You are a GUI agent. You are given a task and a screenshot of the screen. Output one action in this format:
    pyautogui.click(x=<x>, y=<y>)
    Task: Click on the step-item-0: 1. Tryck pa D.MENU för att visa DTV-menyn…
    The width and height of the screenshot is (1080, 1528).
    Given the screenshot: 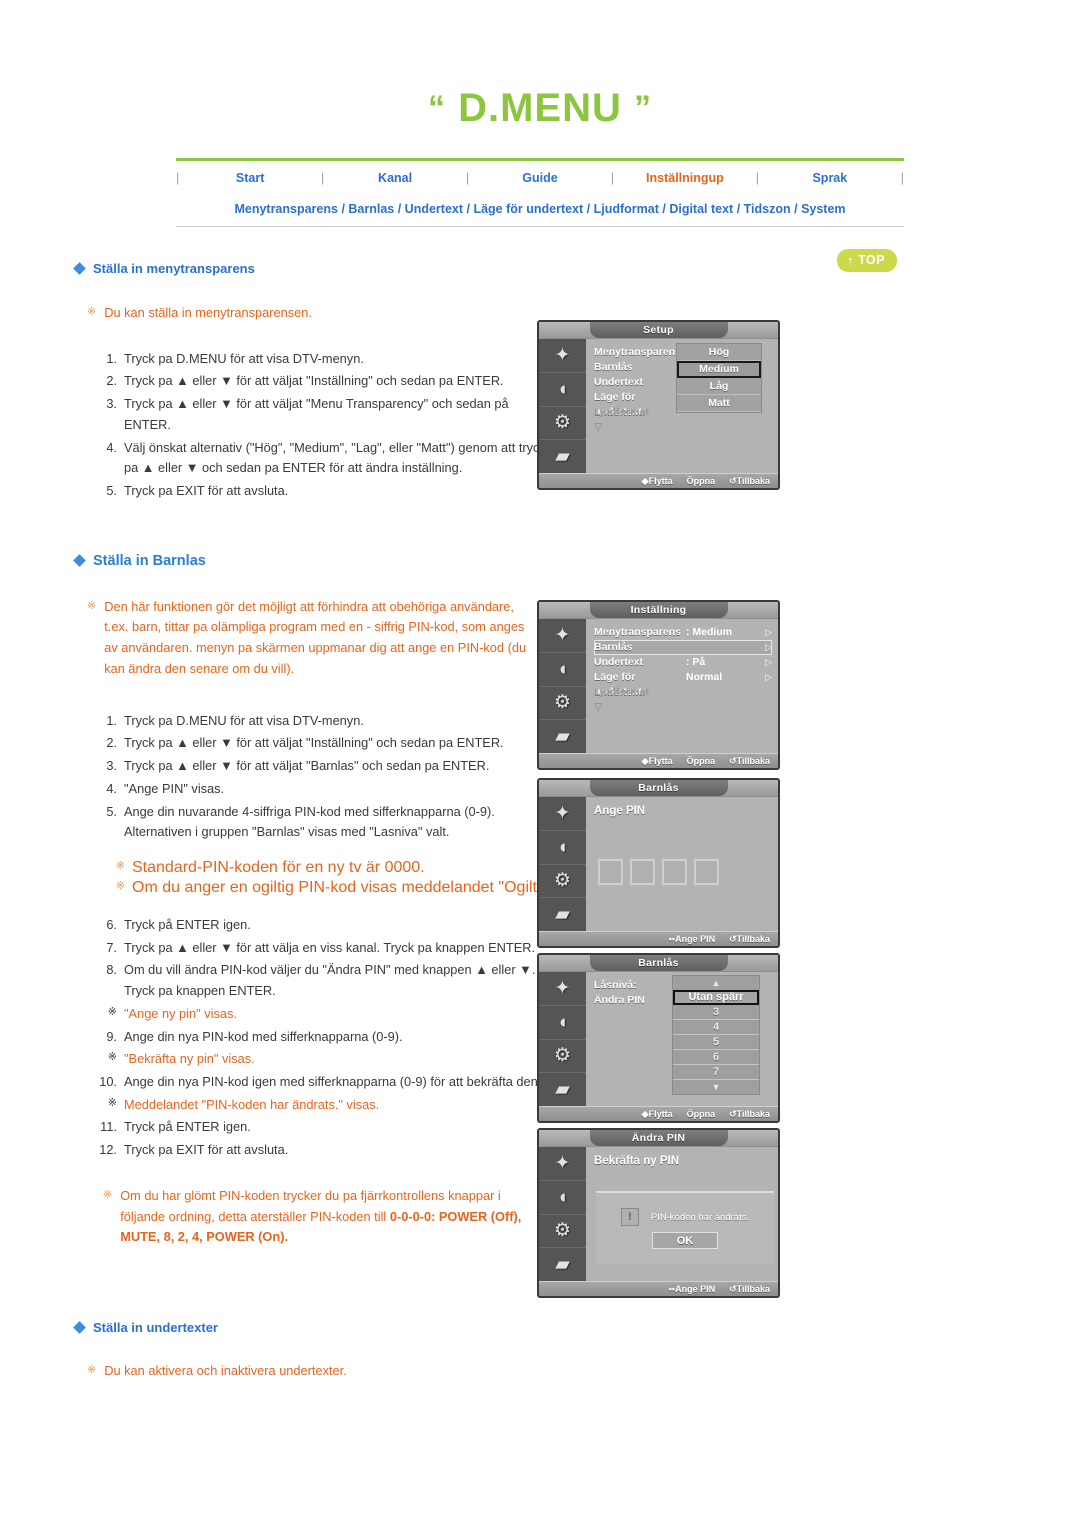 What is the action you would take?
    pyautogui.click(x=325, y=359)
    